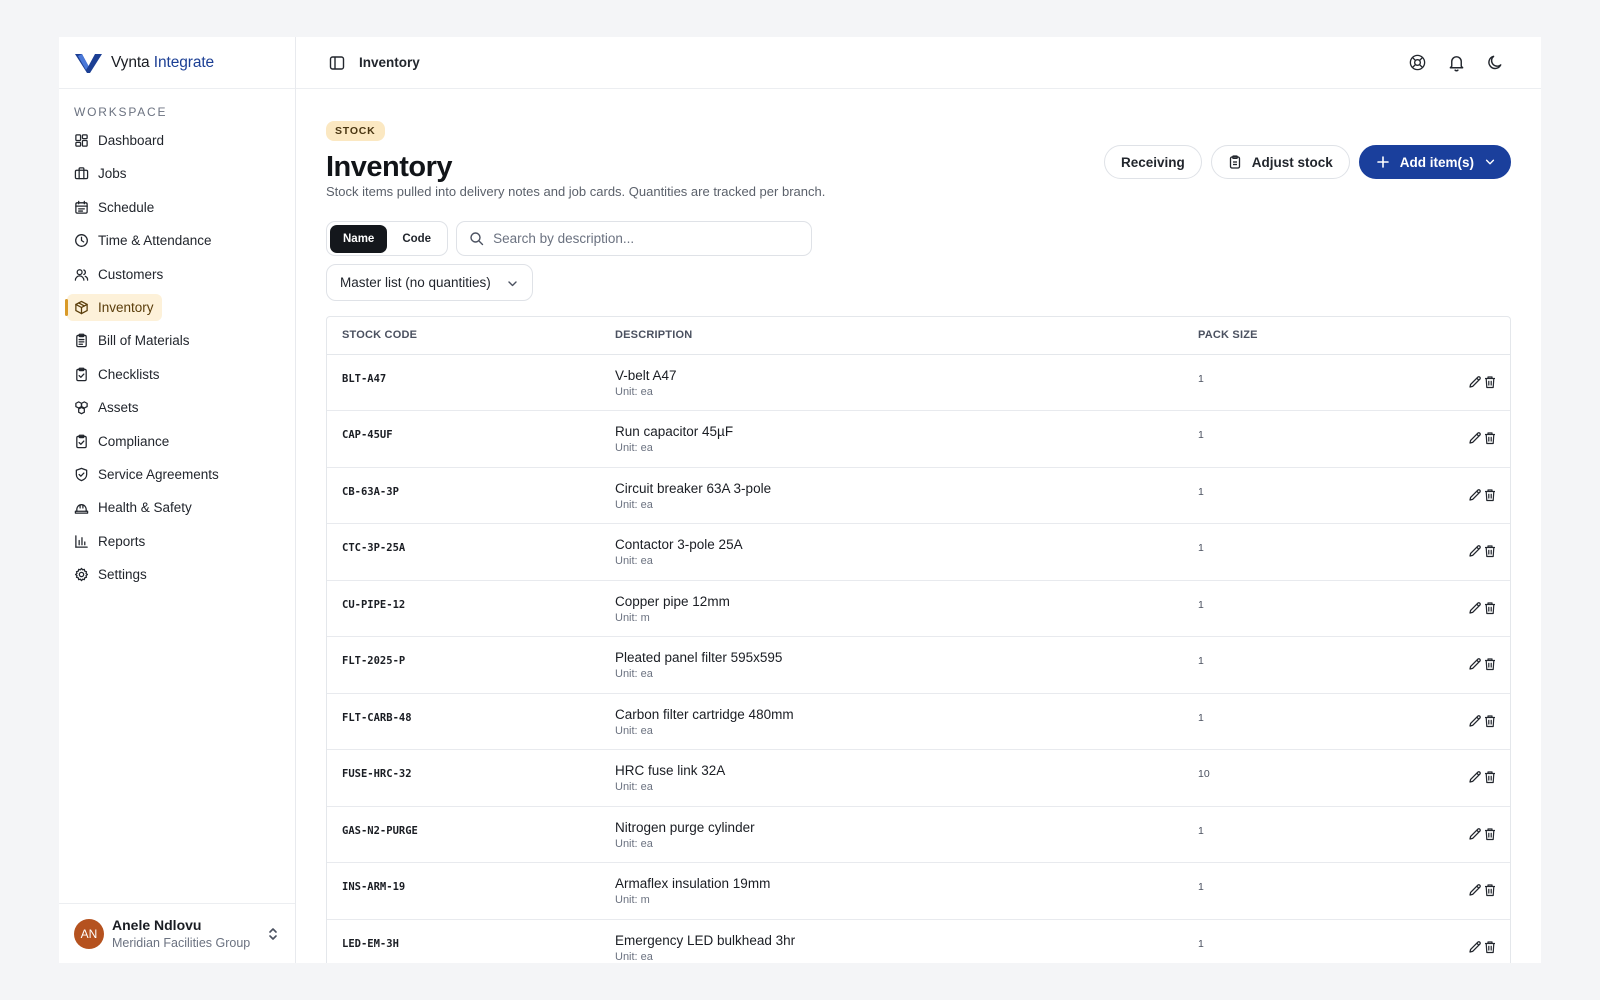 This screenshot has height=1000, width=1600. What do you see at coordinates (906, 721) in the screenshot?
I see `cell-description: Carbon filter cartridge 480mm Unit: ea` at bounding box center [906, 721].